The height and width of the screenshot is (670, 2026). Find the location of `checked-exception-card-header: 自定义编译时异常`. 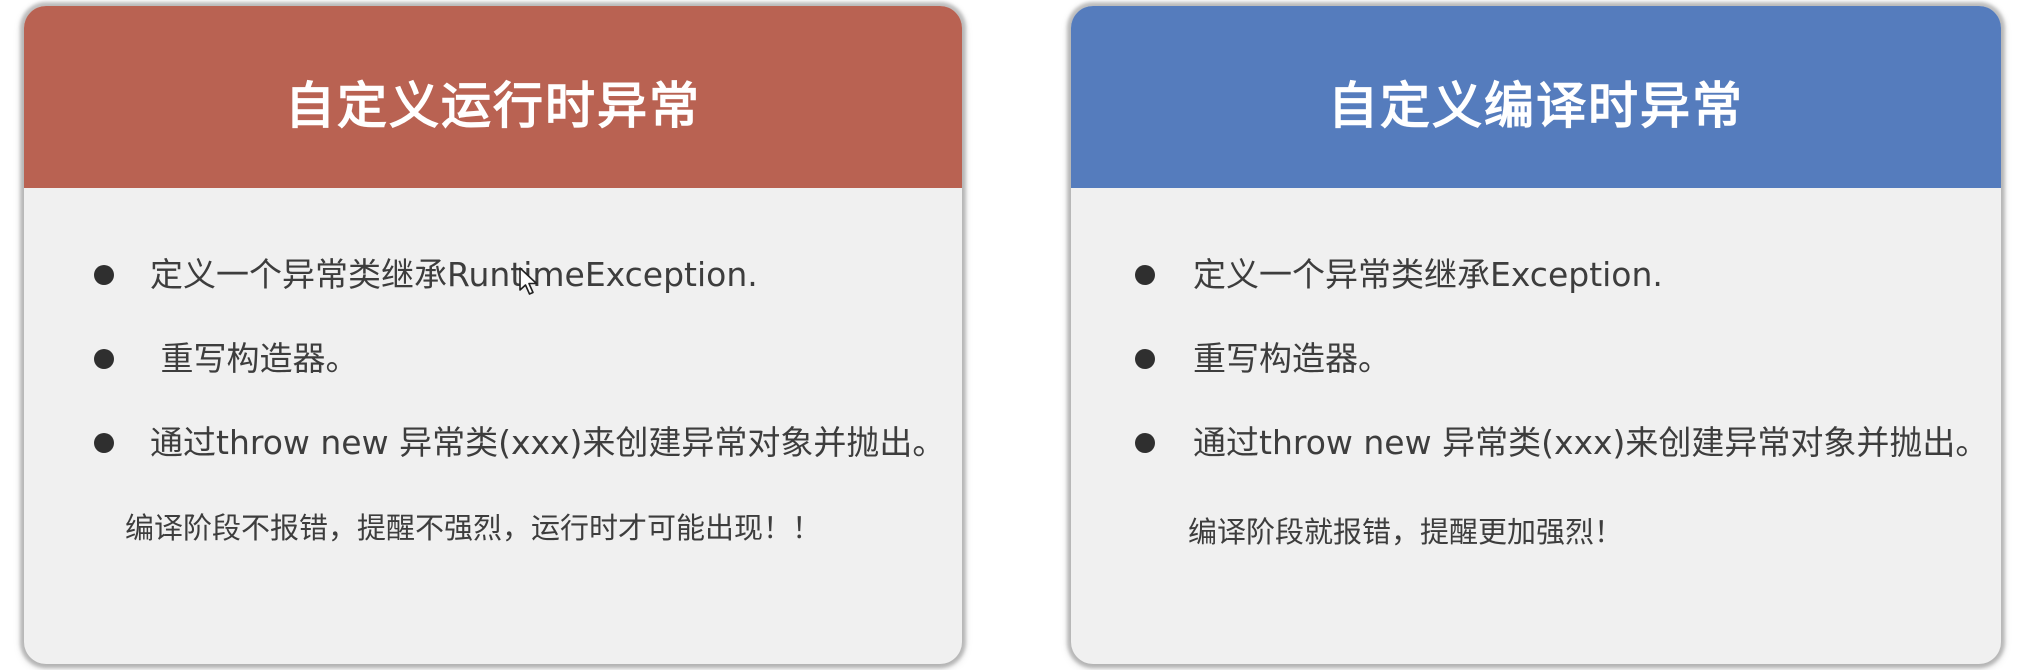

checked-exception-card-header: 自定义编译时异常 is located at coordinates (1536, 97).